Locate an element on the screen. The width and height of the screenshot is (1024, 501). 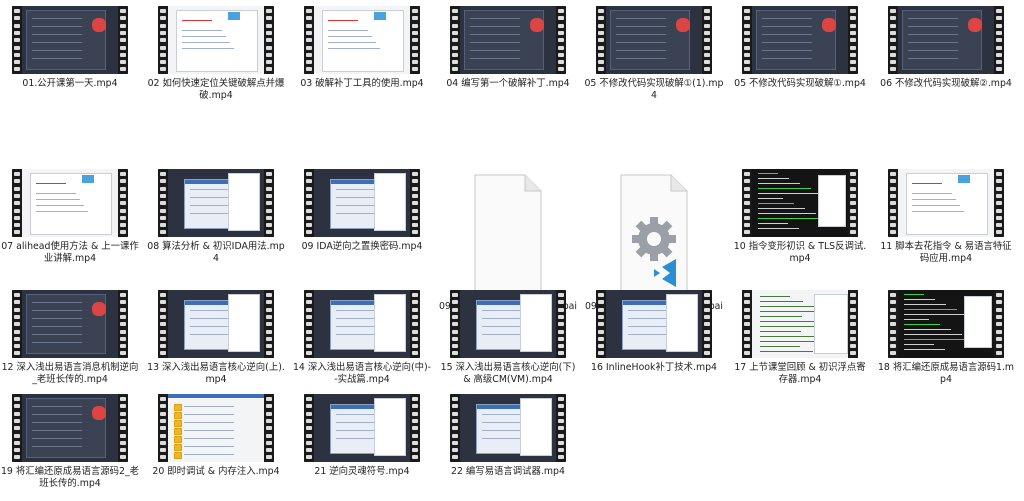
file-item: 14 深入浅出易语言核心逆向(中)--实战篇.mp4 is located at coordinates (362, 338).